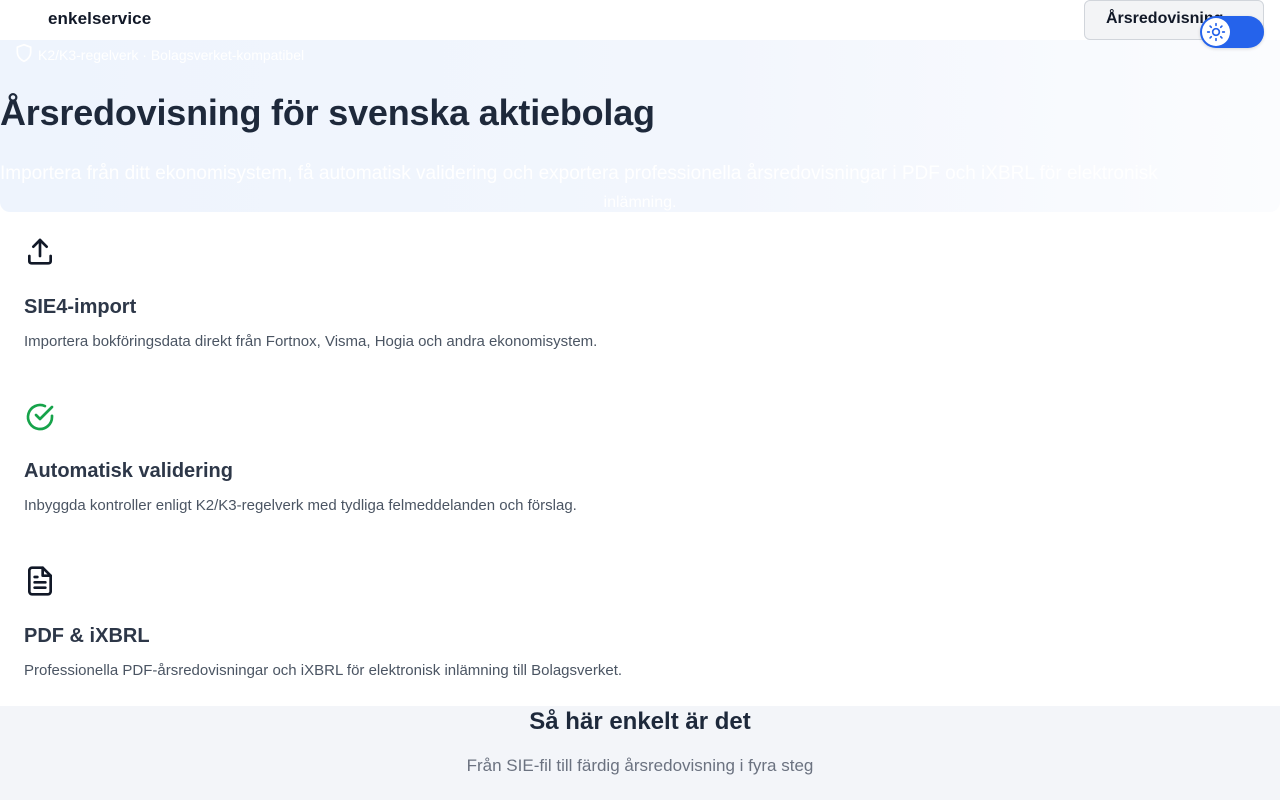 The image size is (1280, 800). I want to click on theme-toggle, so click(1232, 32).